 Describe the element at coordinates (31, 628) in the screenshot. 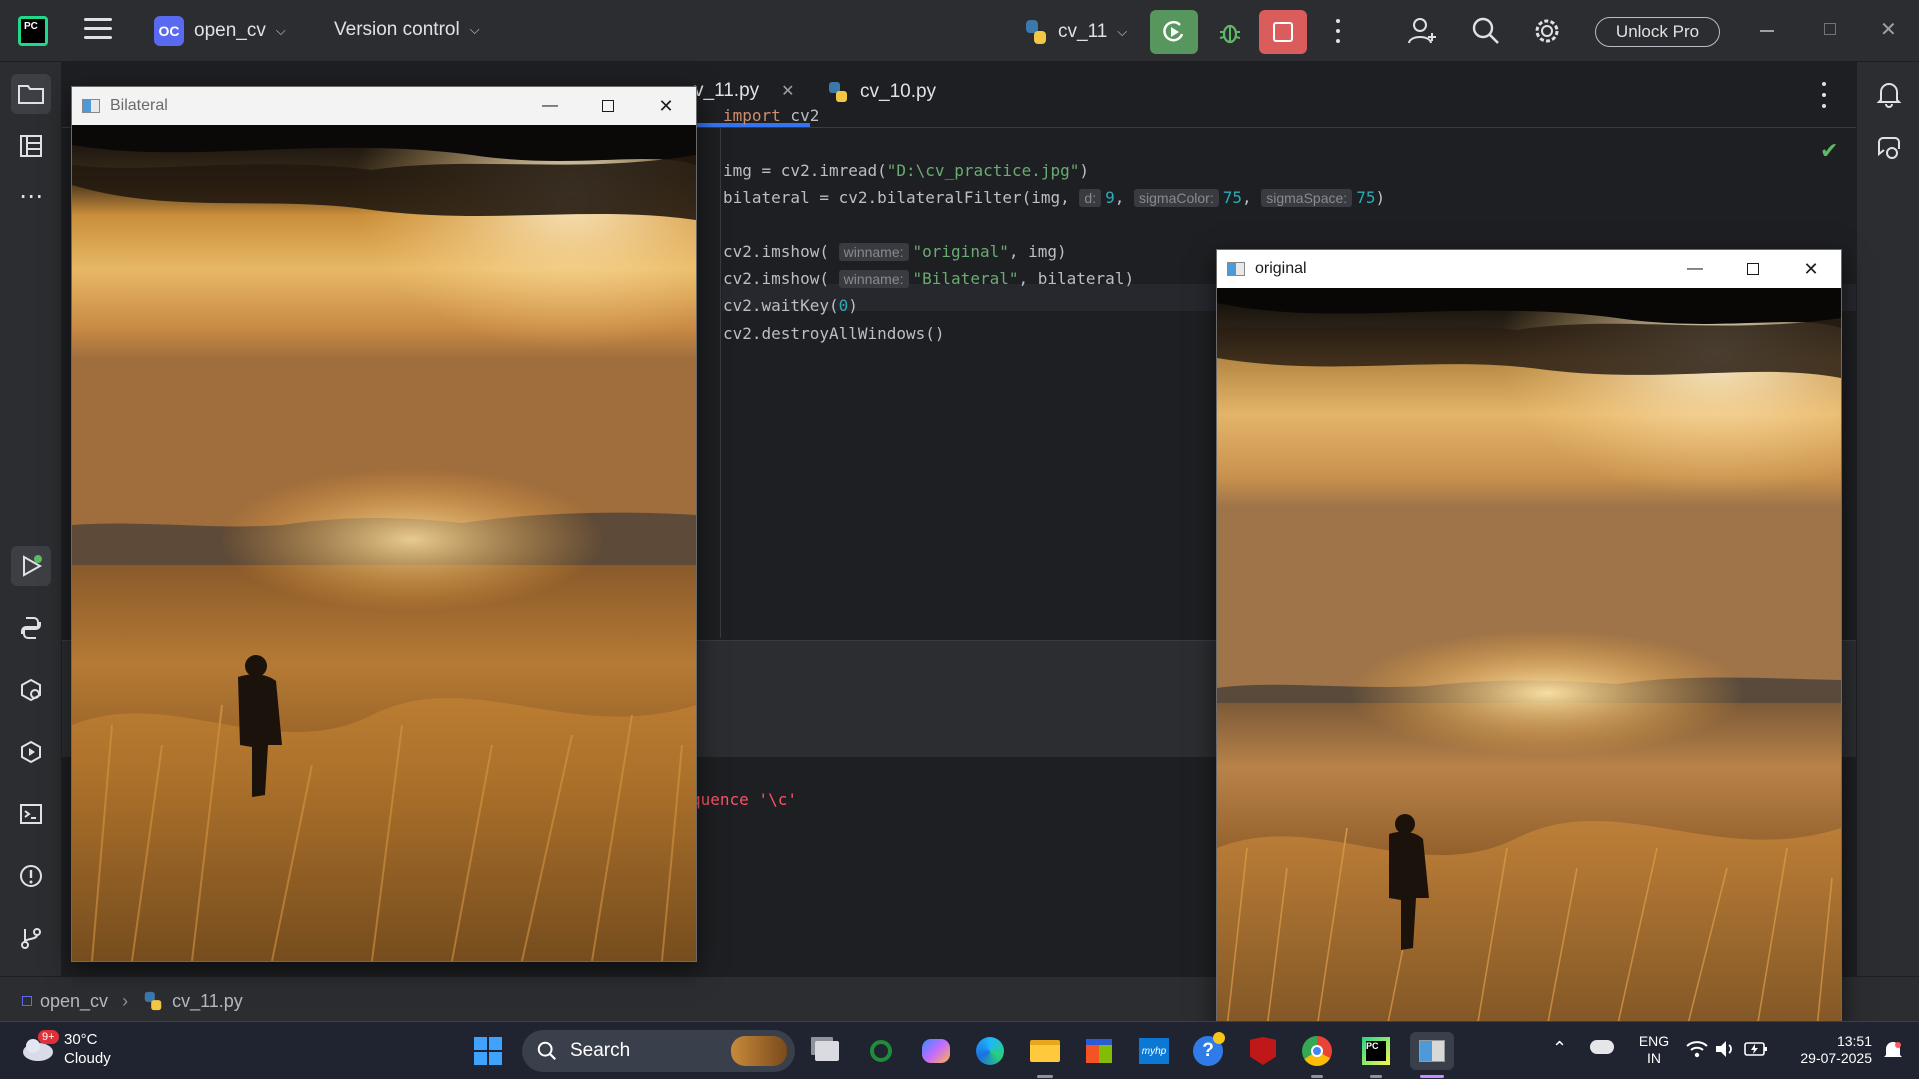

I see `python-console-icon` at that location.